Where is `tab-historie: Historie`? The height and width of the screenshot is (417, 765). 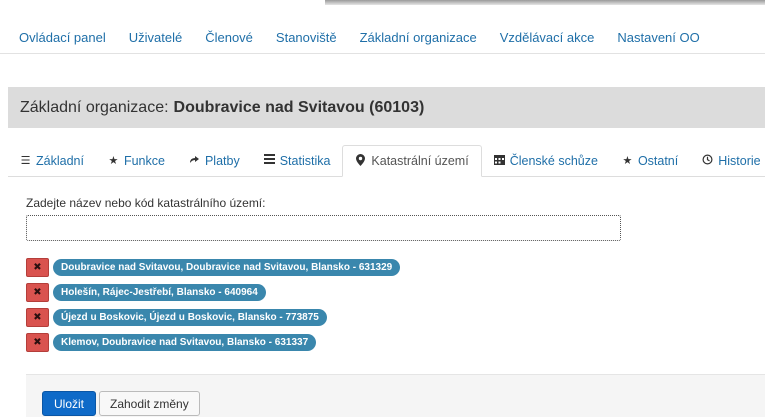
tab-historie: Historie is located at coordinates (727, 160).